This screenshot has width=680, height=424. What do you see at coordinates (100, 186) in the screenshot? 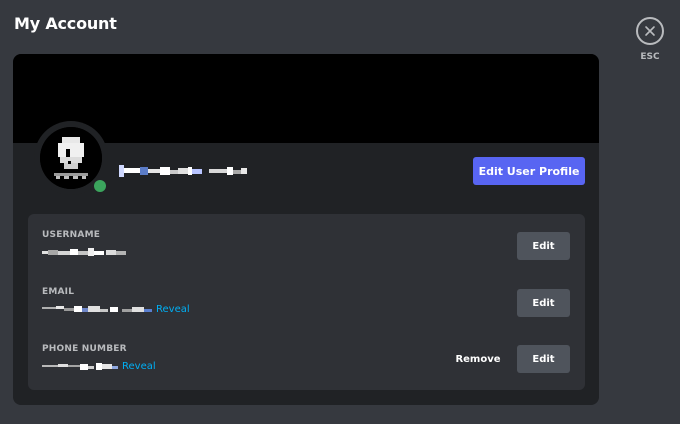
I see `online-status-indicator` at bounding box center [100, 186].